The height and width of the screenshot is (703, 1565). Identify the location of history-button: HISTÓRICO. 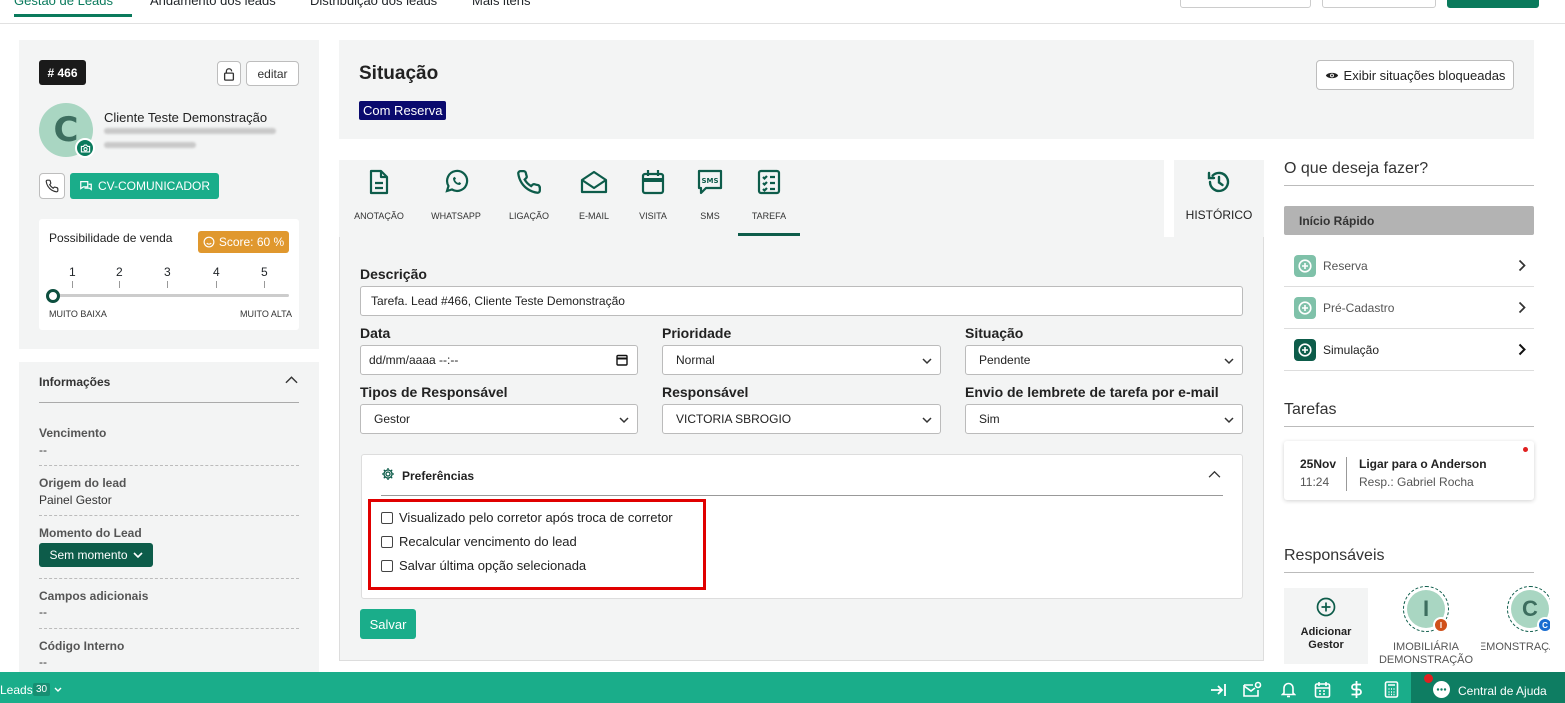
(1219, 195).